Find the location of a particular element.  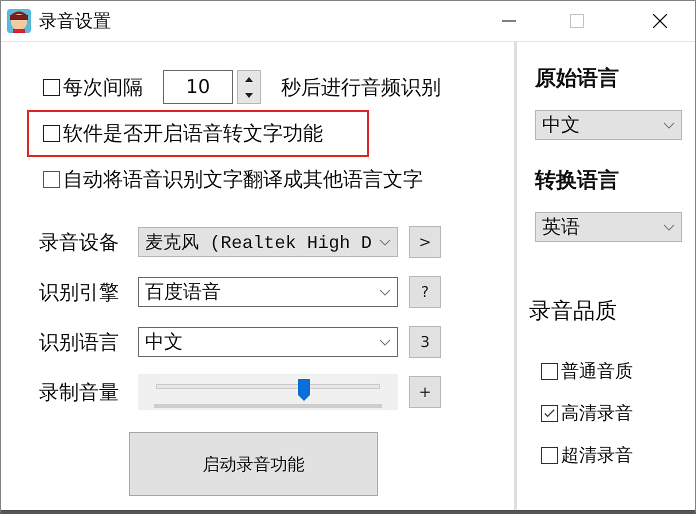

checkbox-label: 自动将语音识别文字翻译成其他语言文字 is located at coordinates (243, 179).